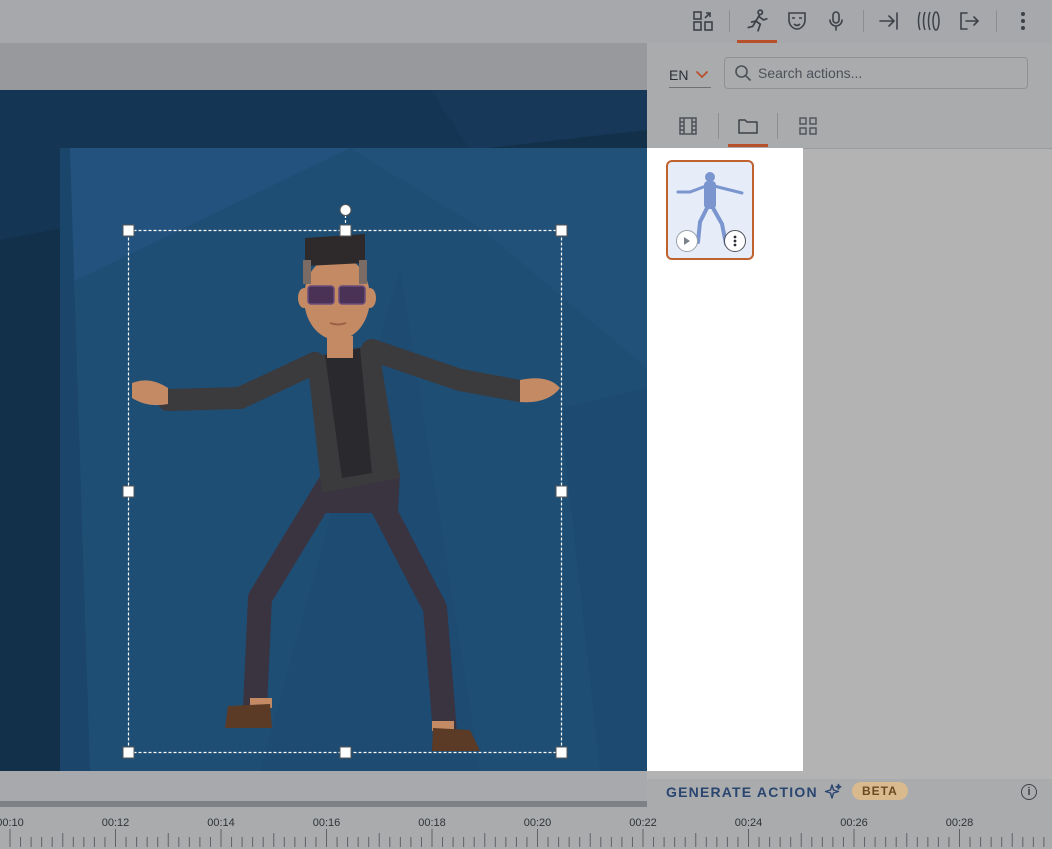 This screenshot has height=849, width=1052. Describe the element at coordinates (526, 22) in the screenshot. I see `top-toolbar` at that location.